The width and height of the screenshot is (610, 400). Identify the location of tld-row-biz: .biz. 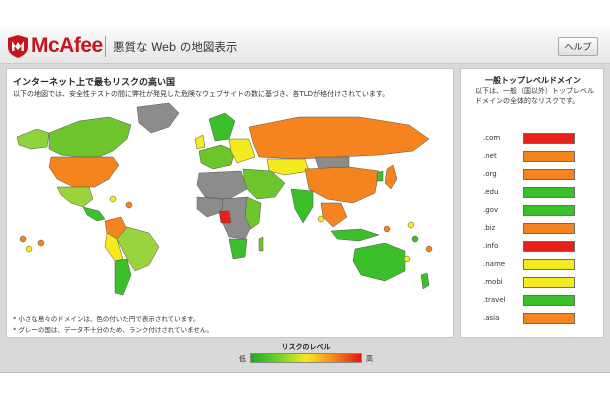
(539, 229).